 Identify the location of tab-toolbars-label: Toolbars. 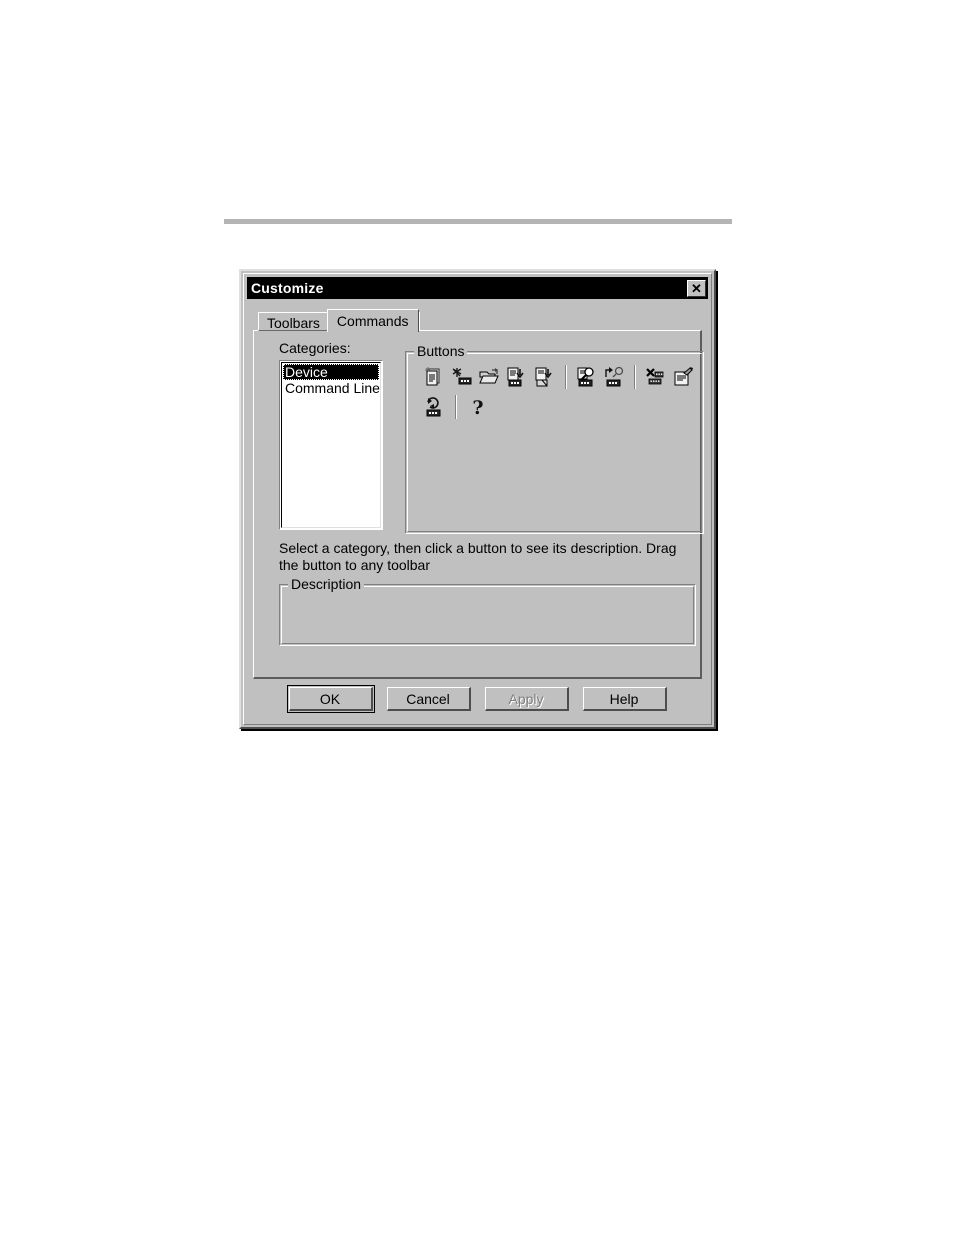
(293, 323).